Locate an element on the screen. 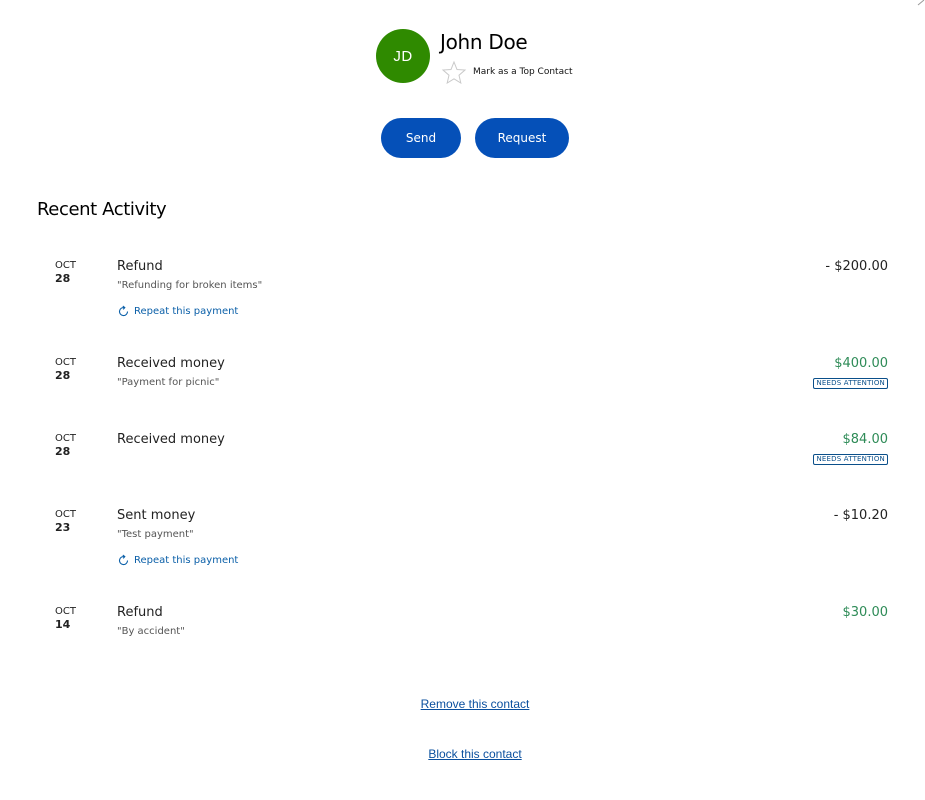 The image size is (925, 800). send-button: Send is located at coordinates (421, 138).